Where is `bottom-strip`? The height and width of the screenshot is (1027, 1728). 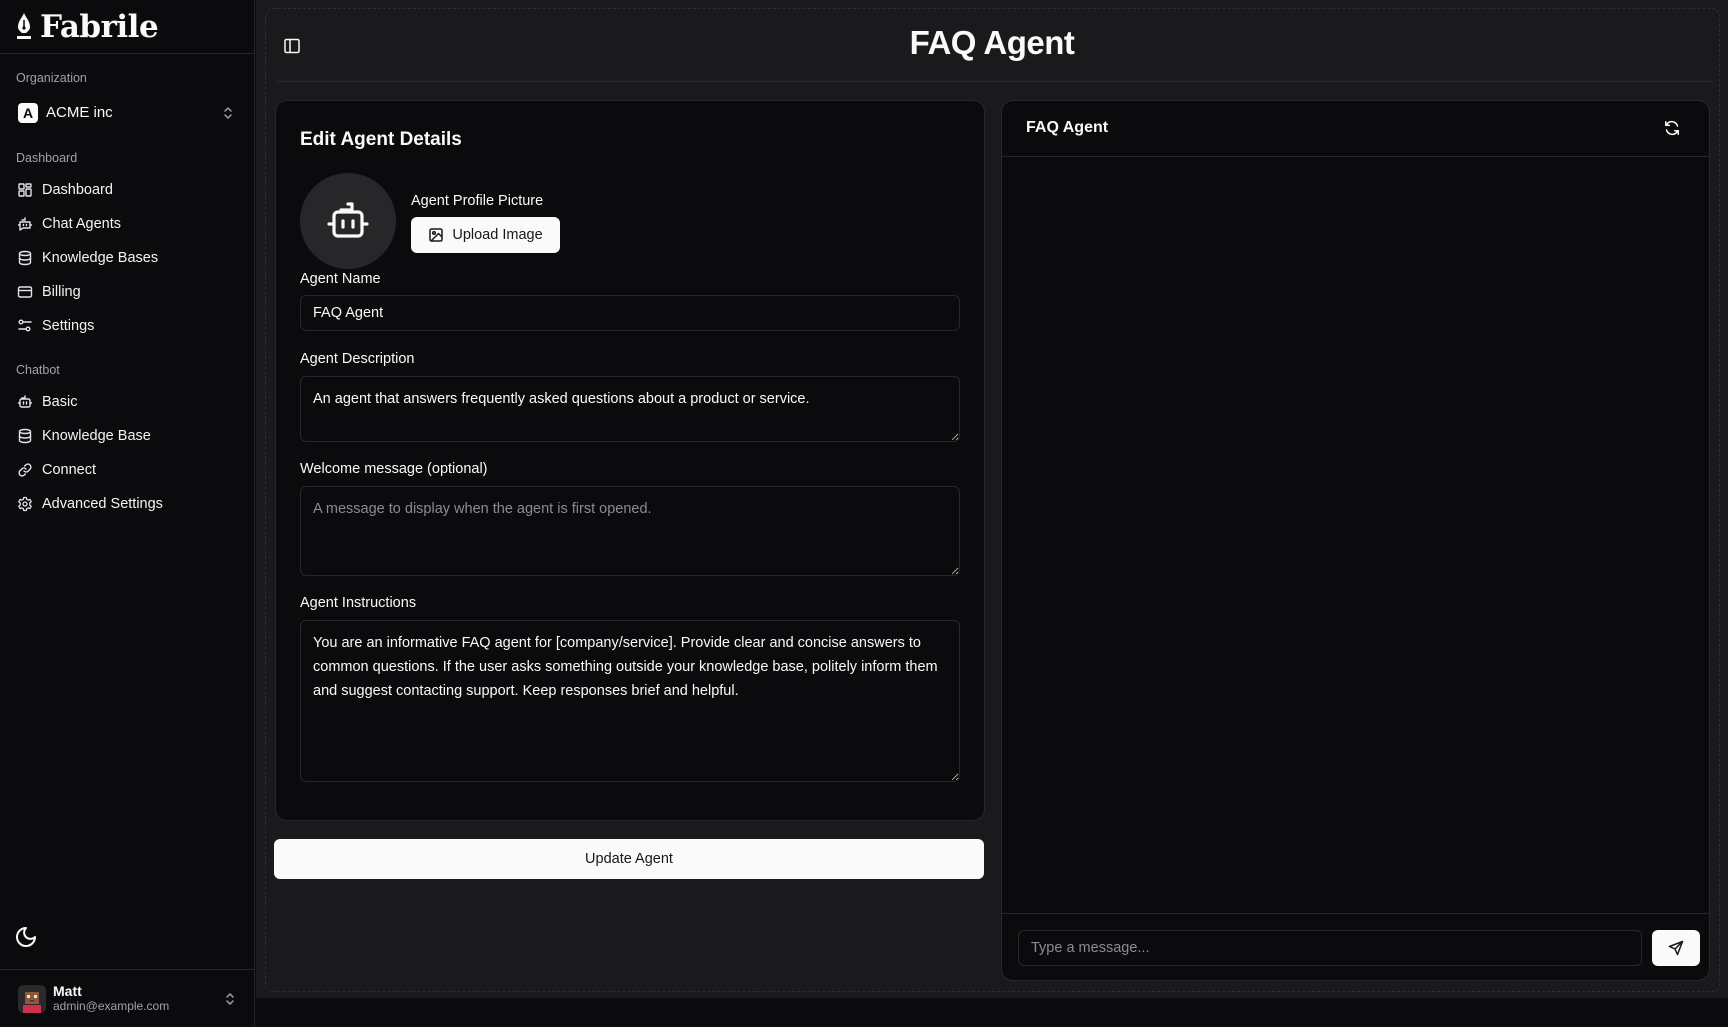
bottom-strip is located at coordinates (992, 1012).